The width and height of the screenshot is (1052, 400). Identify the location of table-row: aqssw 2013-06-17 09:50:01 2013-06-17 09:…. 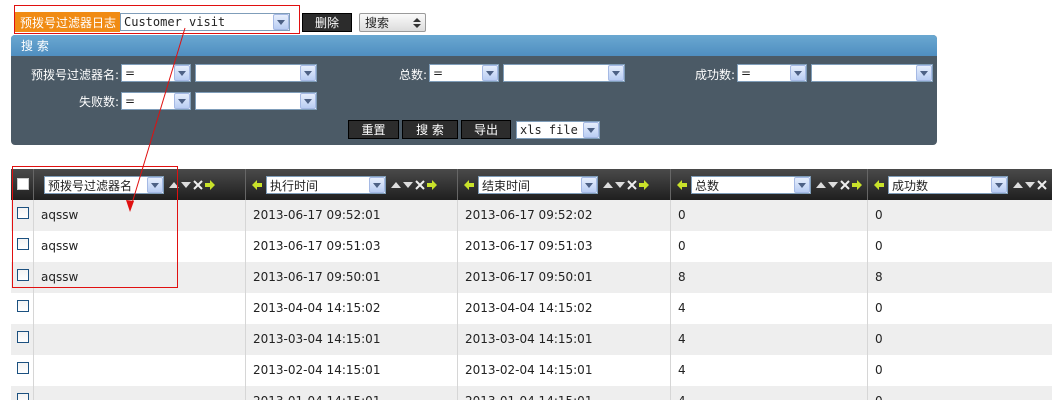
(531, 277).